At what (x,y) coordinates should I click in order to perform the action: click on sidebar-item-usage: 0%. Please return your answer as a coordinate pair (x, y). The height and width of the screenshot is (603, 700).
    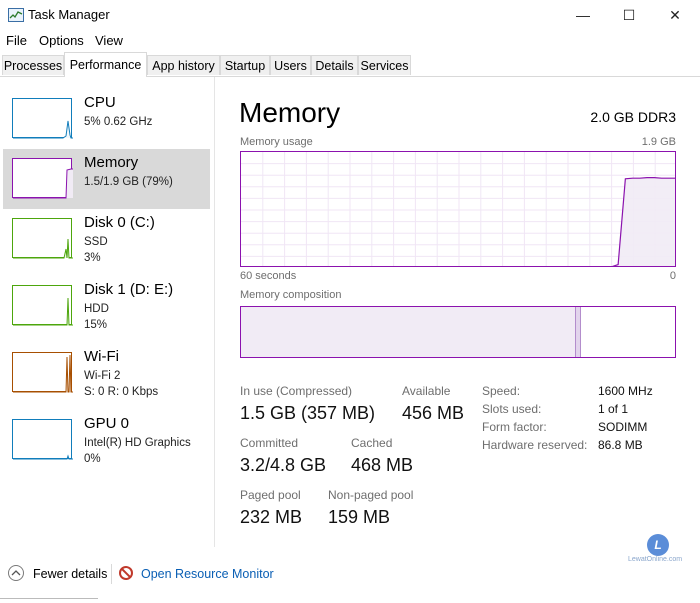
    Looking at the image, I should click on (92, 459).